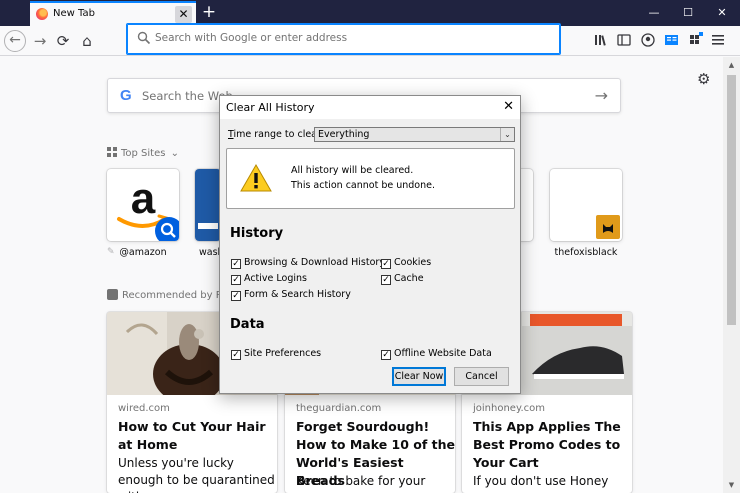 The image size is (740, 493). I want to click on time-range-label-text: ime range to clear:, so click(278, 134).